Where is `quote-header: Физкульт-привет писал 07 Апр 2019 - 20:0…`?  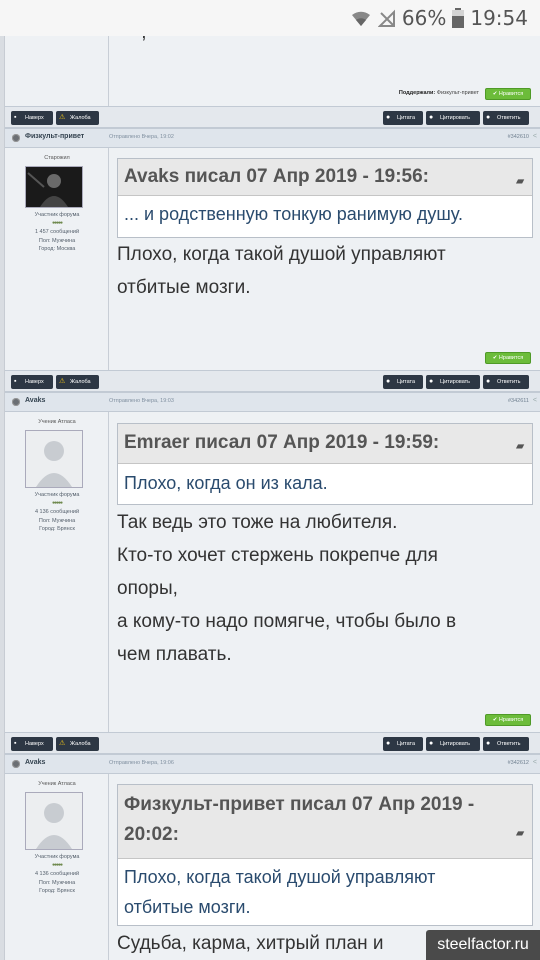 quote-header: Физкульт-привет писал 07 Апр 2019 - 20:0… is located at coordinates (325, 822).